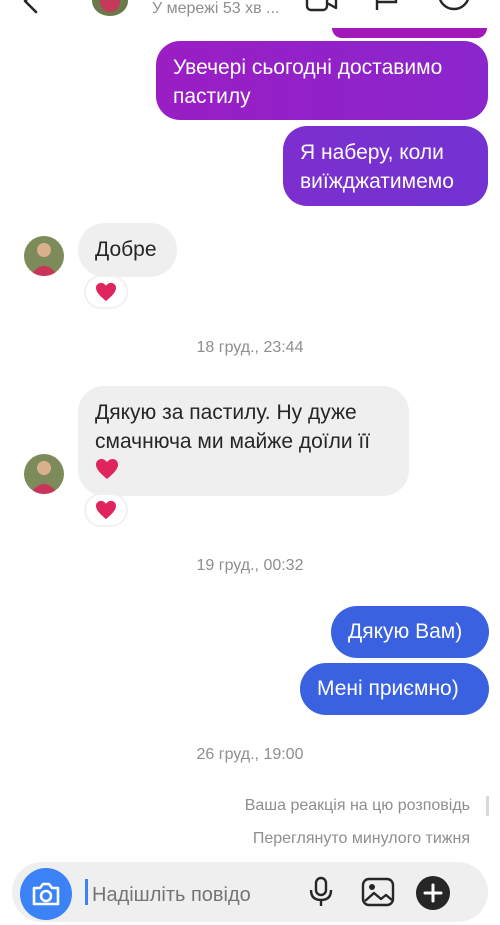 This screenshot has height=925, width=500. What do you see at coordinates (86, 892) in the screenshot?
I see `text-cursor` at bounding box center [86, 892].